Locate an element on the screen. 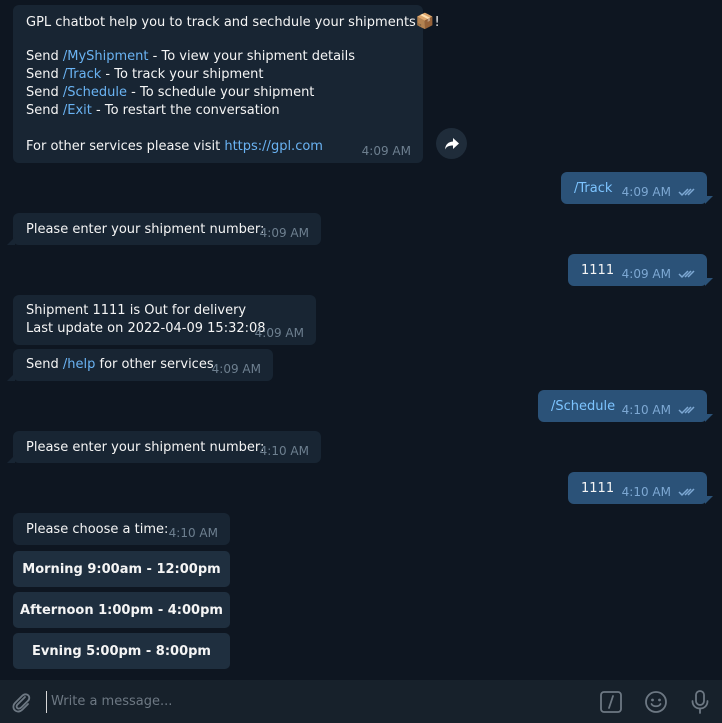  intro-title-suffix: ! is located at coordinates (437, 22).